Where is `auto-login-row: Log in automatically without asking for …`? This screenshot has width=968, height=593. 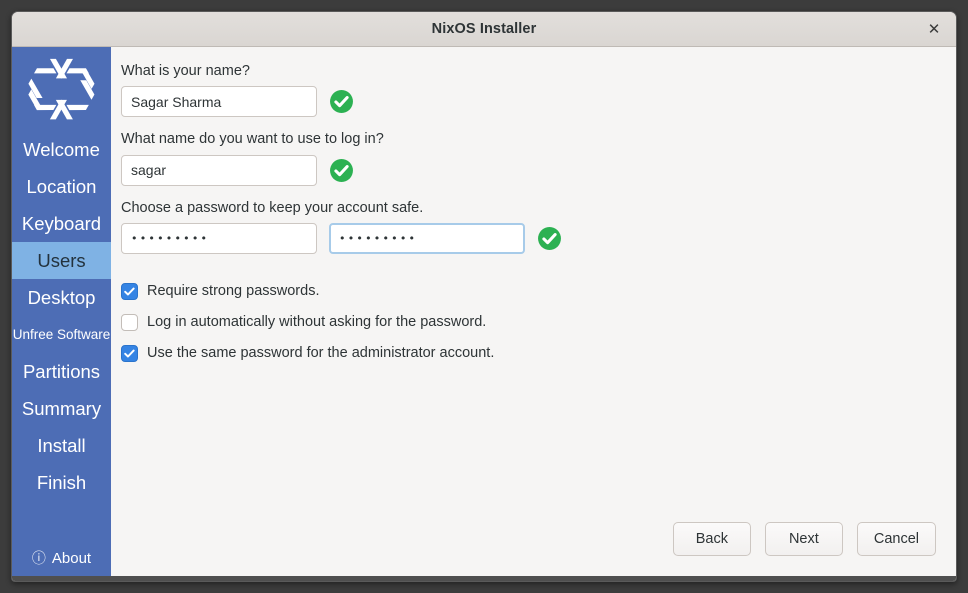
auto-login-row: Log in automatically without asking for … is located at coordinates (530, 322).